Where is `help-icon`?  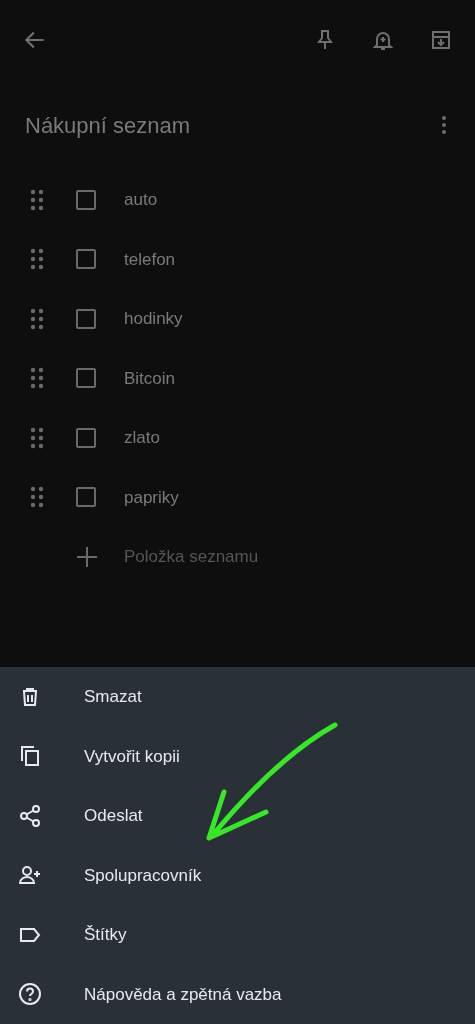
help-icon is located at coordinates (30, 994).